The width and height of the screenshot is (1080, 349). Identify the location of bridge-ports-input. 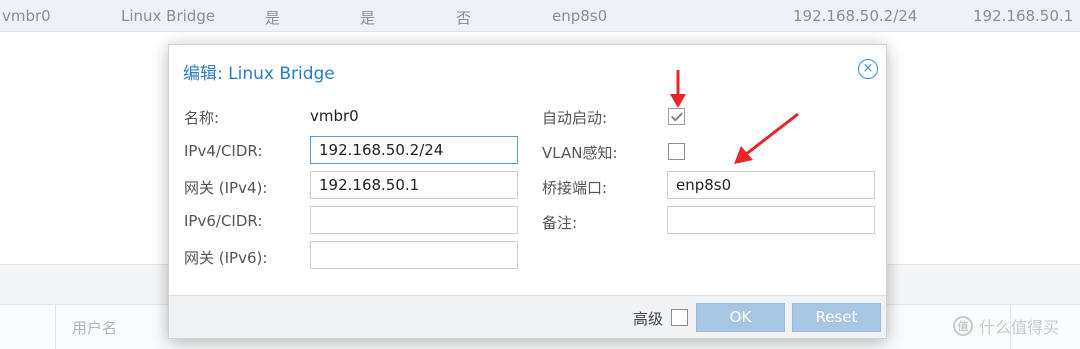
(771, 185).